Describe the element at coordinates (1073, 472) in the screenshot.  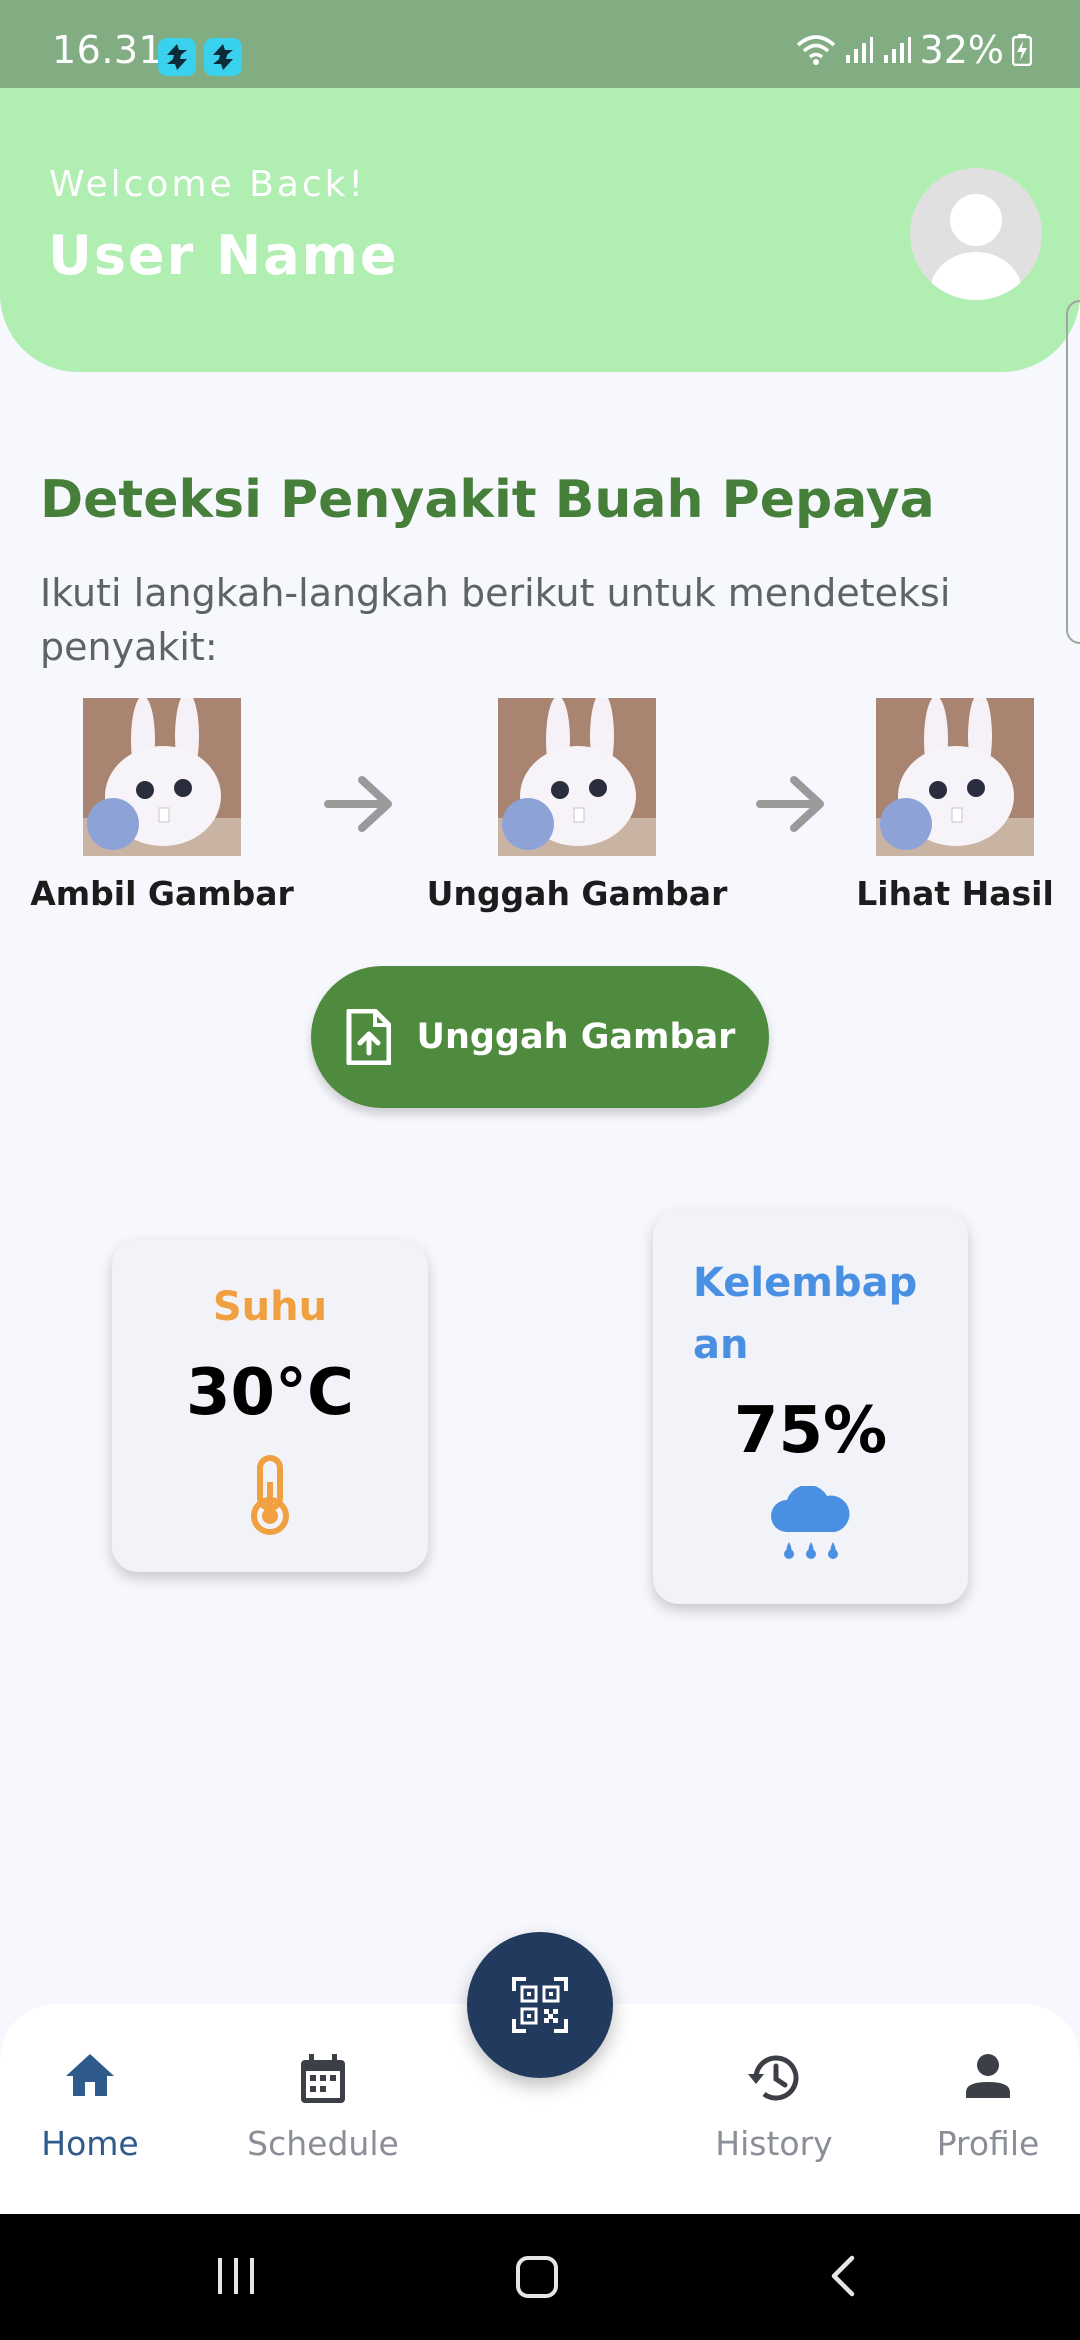
I see `scroll-indicator` at that location.